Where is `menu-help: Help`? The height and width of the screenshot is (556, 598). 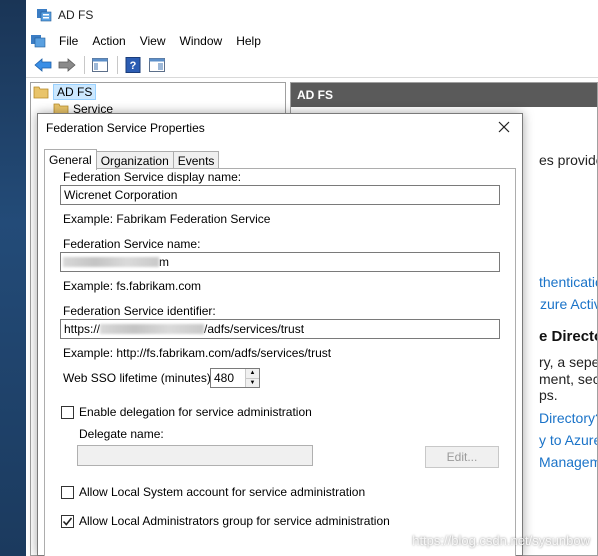 menu-help: Help is located at coordinates (248, 41).